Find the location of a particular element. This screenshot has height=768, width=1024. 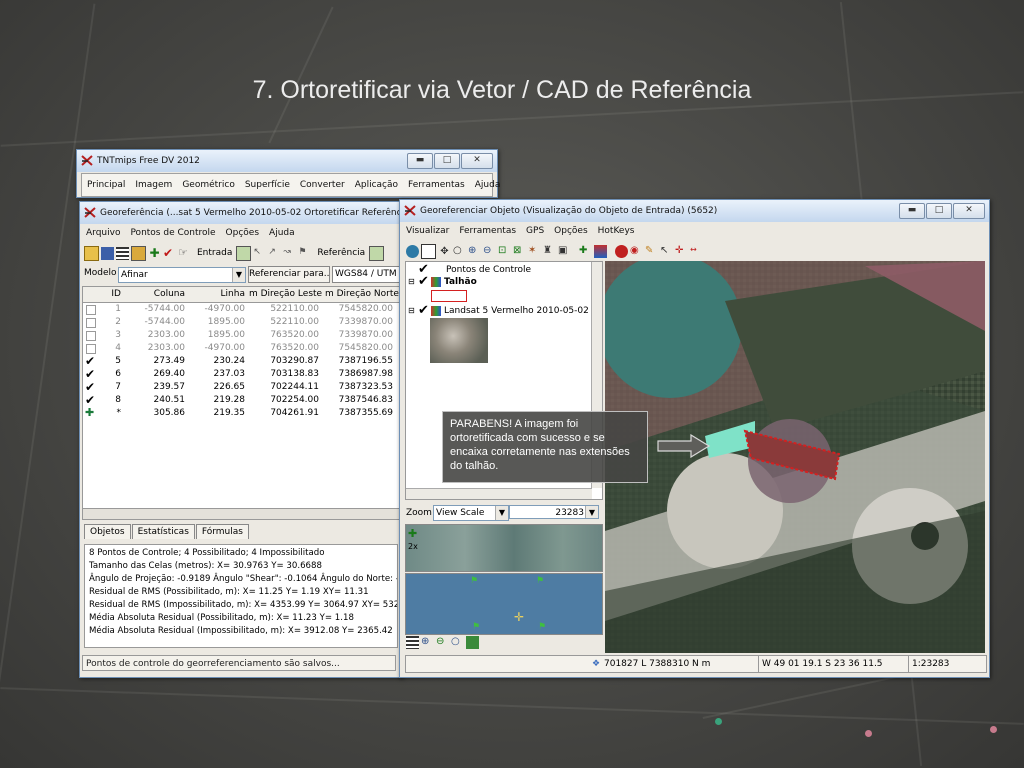

camera-icon: ▣ is located at coordinates (564, 251).